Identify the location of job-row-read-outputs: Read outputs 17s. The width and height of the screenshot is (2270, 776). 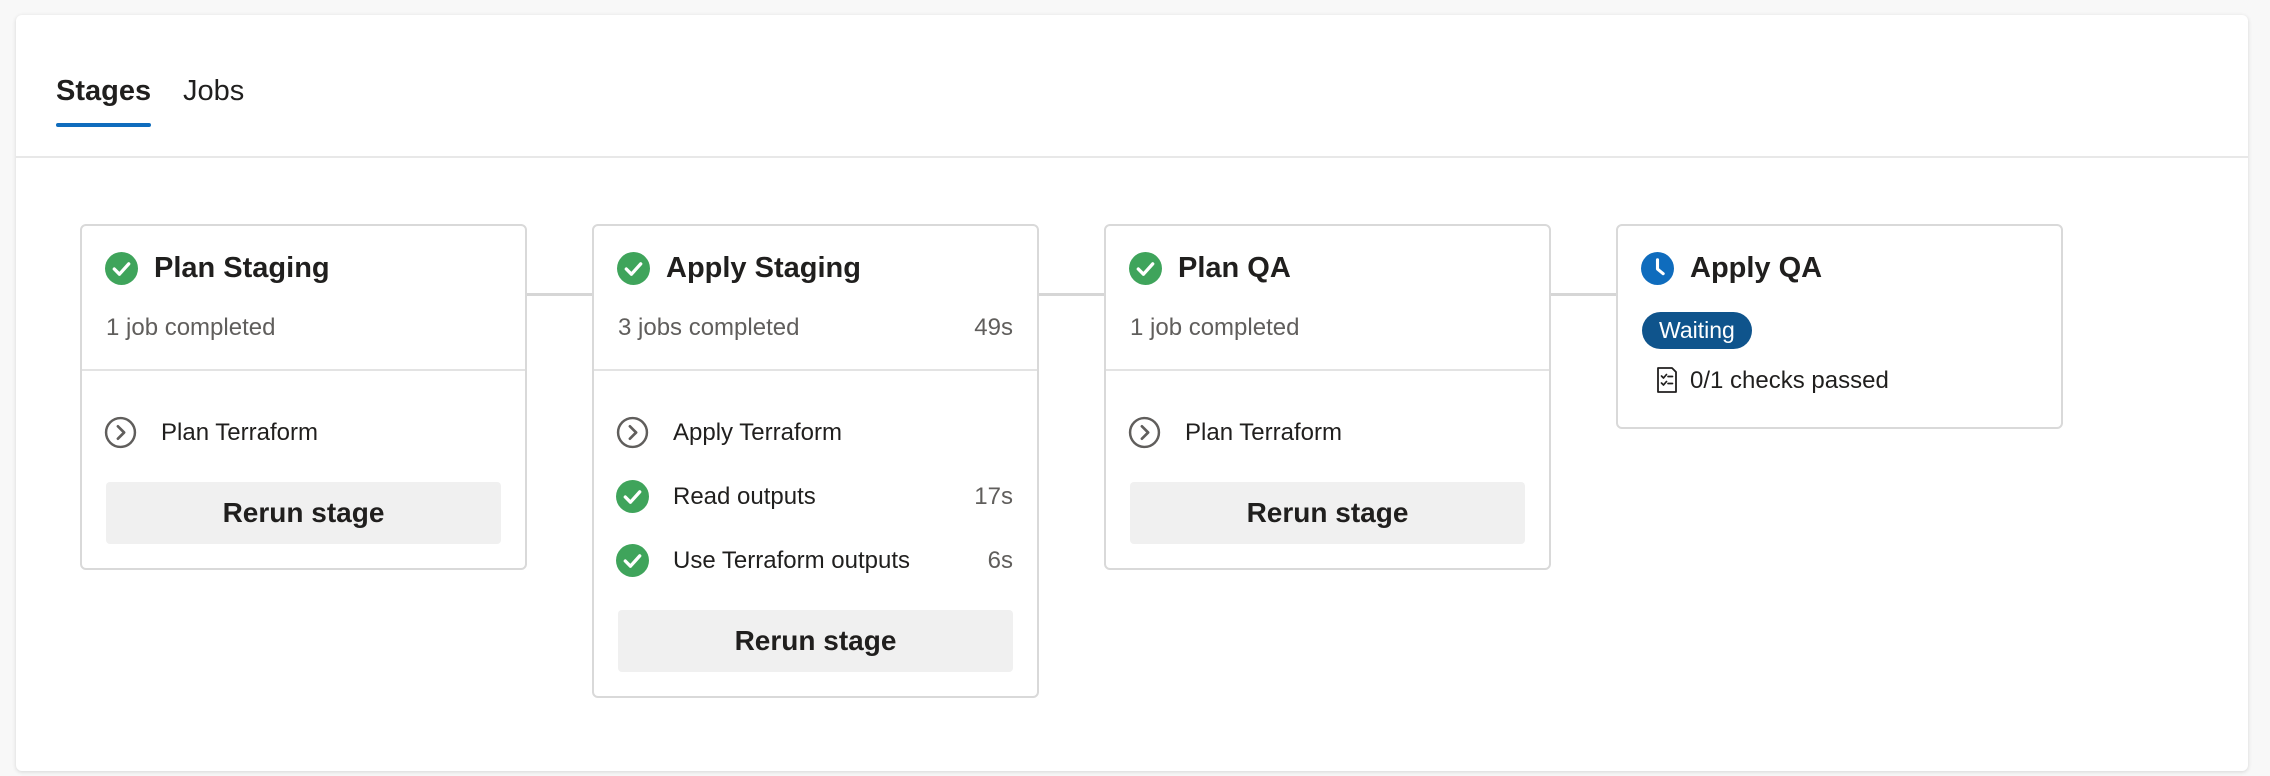
(815, 497).